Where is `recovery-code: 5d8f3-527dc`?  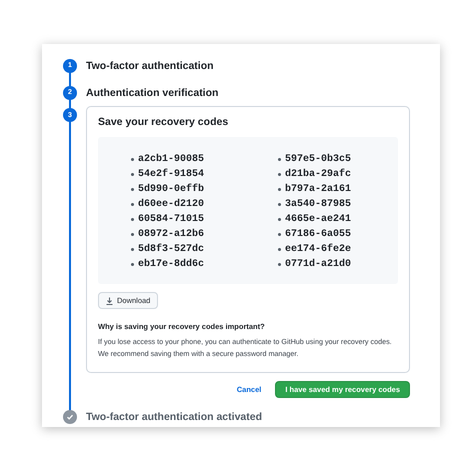 recovery-code: 5d8f3-527dc is located at coordinates (171, 249).